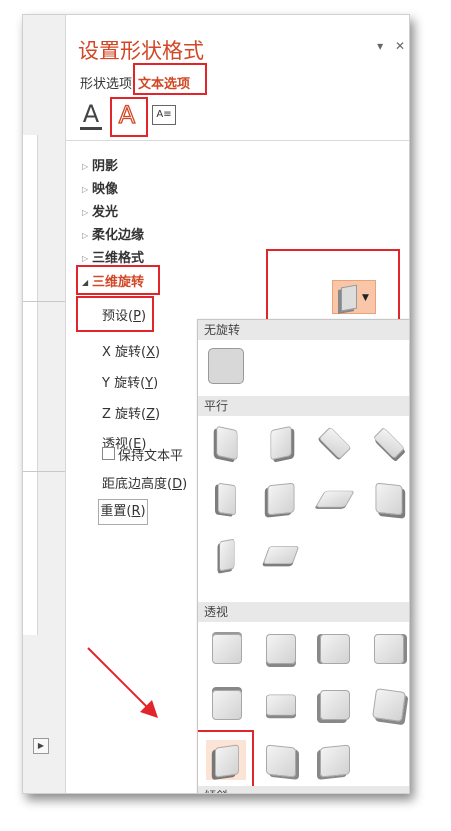 The image size is (451, 831). Describe the element at coordinates (131, 414) in the screenshot. I see `z-rotation-label: Z 旋转(Z)` at that location.